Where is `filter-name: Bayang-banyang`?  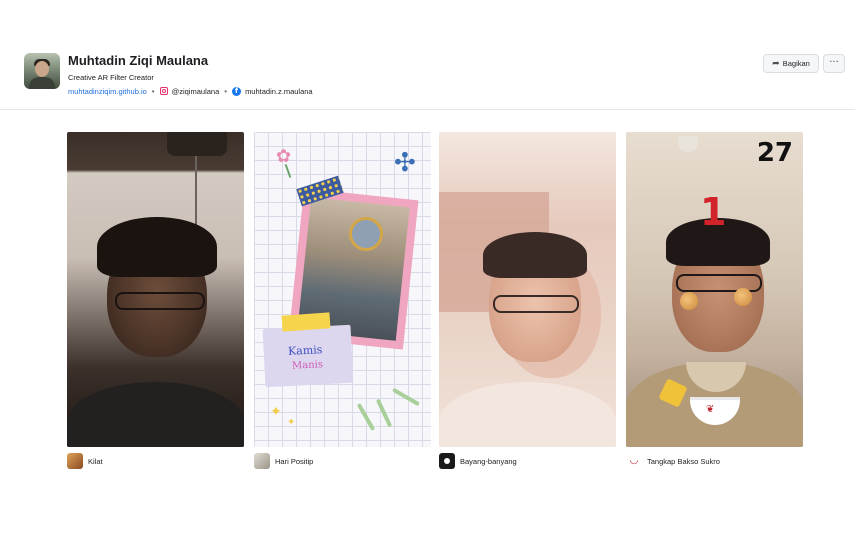
filter-name: Bayang-banyang is located at coordinates (488, 461).